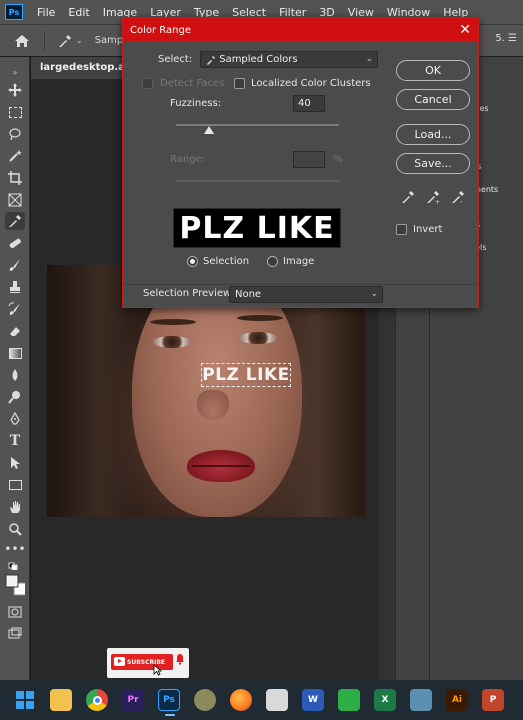 The width and height of the screenshot is (523, 720). Describe the element at coordinates (241, 700) in the screenshot. I see `taskbar-firefox-icon` at that location.